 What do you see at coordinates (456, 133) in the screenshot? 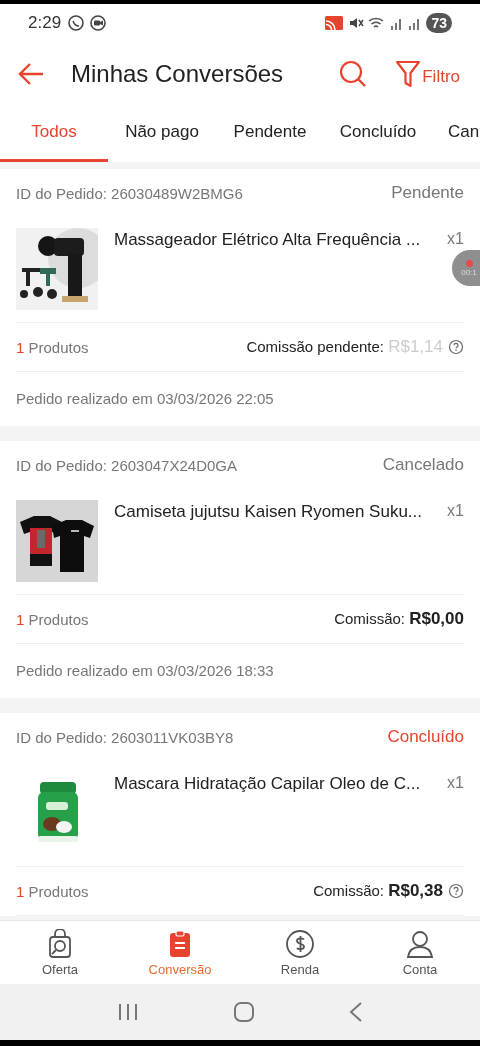
I see `filter-tab: Can` at bounding box center [456, 133].